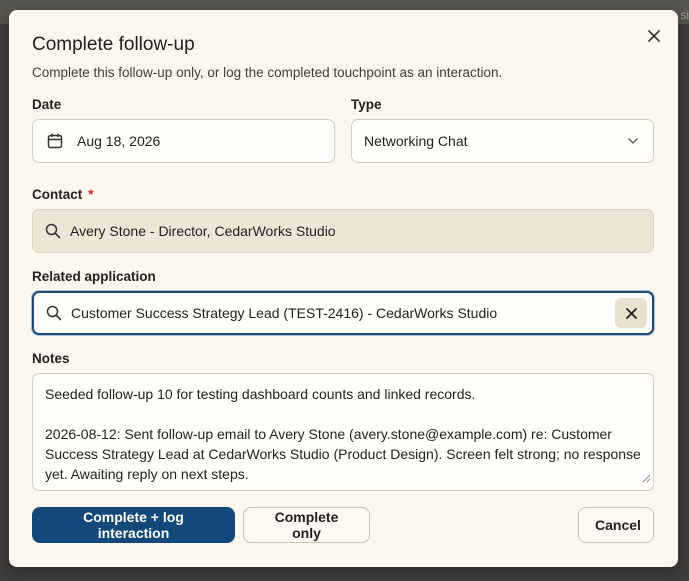  What do you see at coordinates (684, 15) in the screenshot?
I see `backdrop-partial-text: si` at bounding box center [684, 15].